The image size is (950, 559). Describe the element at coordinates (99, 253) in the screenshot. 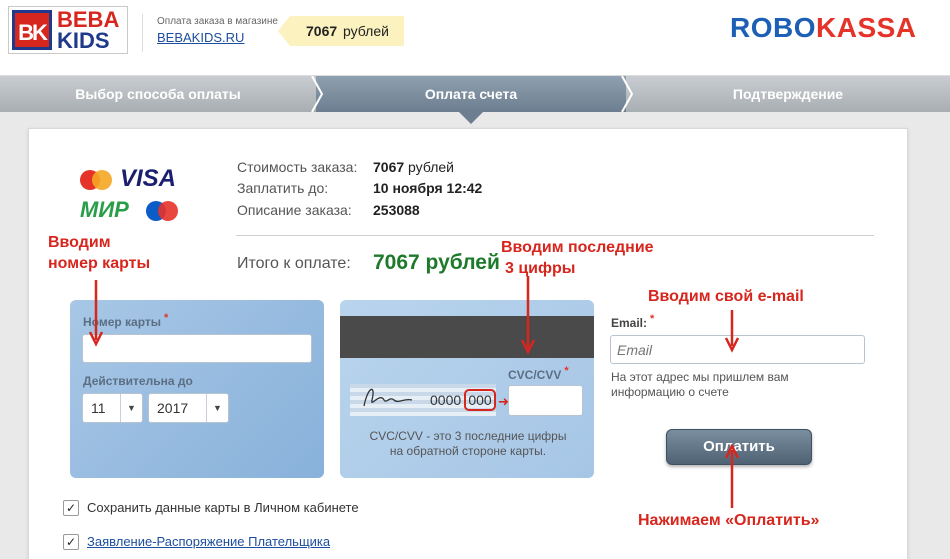

I see `annotation-card-number: Вводим номер карты` at that location.